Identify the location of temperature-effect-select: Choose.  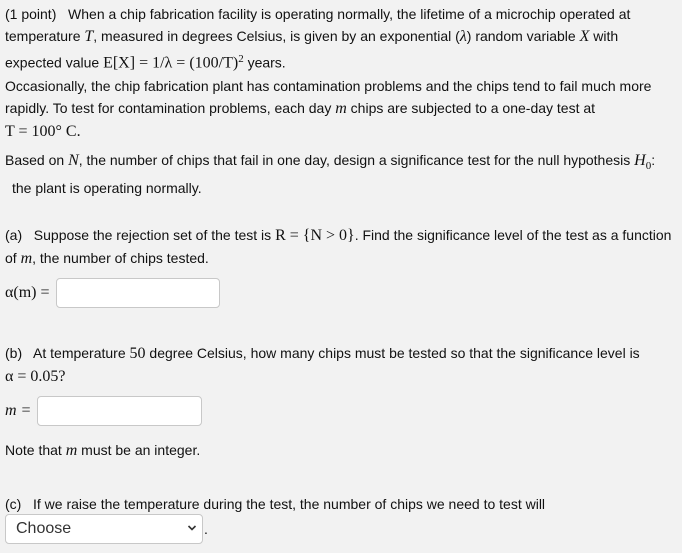
(104, 529).